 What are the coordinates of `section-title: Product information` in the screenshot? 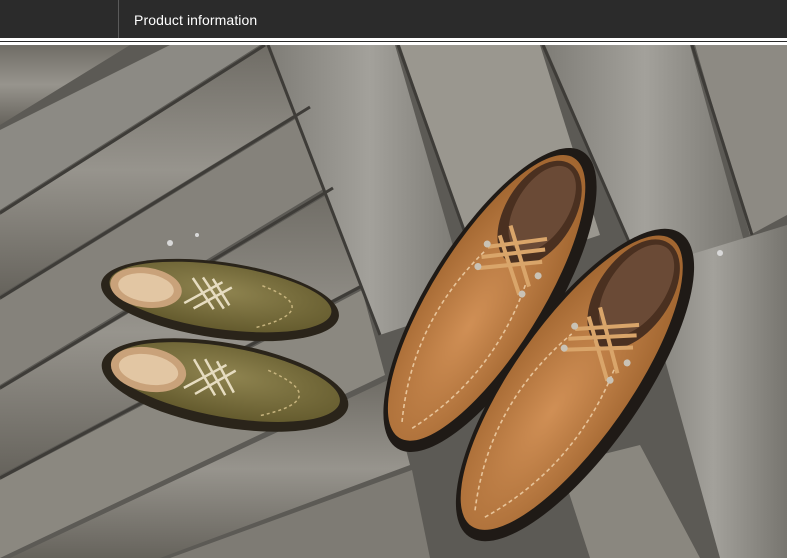 It's located at (196, 20).